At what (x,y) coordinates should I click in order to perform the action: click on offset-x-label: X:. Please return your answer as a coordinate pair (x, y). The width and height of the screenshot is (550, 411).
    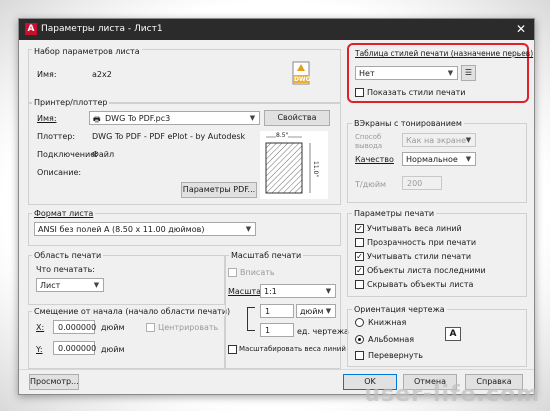
    Looking at the image, I should click on (40, 327).